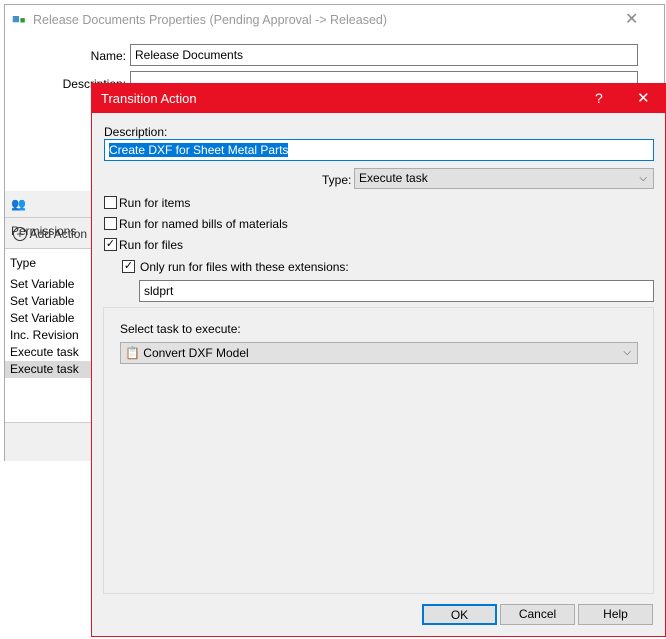 The width and height of the screenshot is (666, 639). Describe the element at coordinates (19, 18) in the screenshot. I see `workflow-icon: ■■` at that location.